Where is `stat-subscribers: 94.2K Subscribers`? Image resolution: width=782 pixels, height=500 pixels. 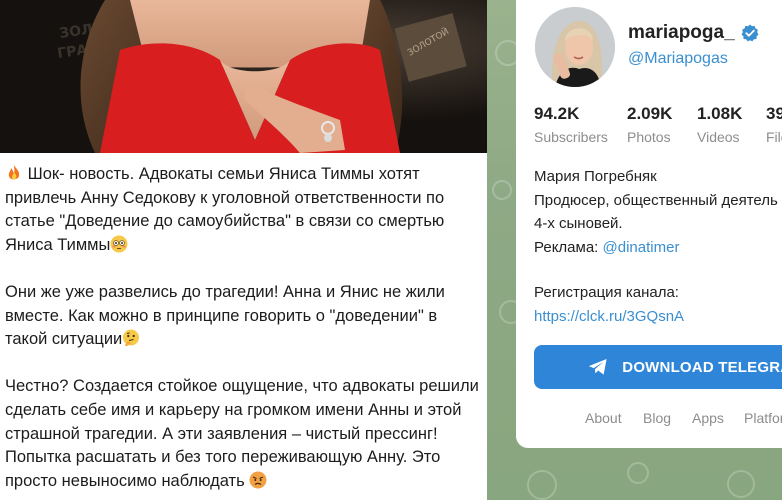 stat-subscribers: 94.2K Subscribers is located at coordinates (571, 124).